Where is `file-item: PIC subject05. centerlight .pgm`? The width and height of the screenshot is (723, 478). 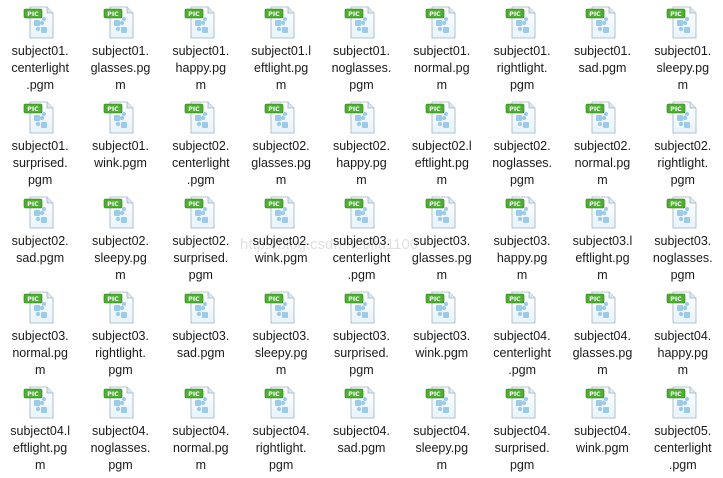
file-item: PIC subject05. centerlight .pgm is located at coordinates (683, 427).